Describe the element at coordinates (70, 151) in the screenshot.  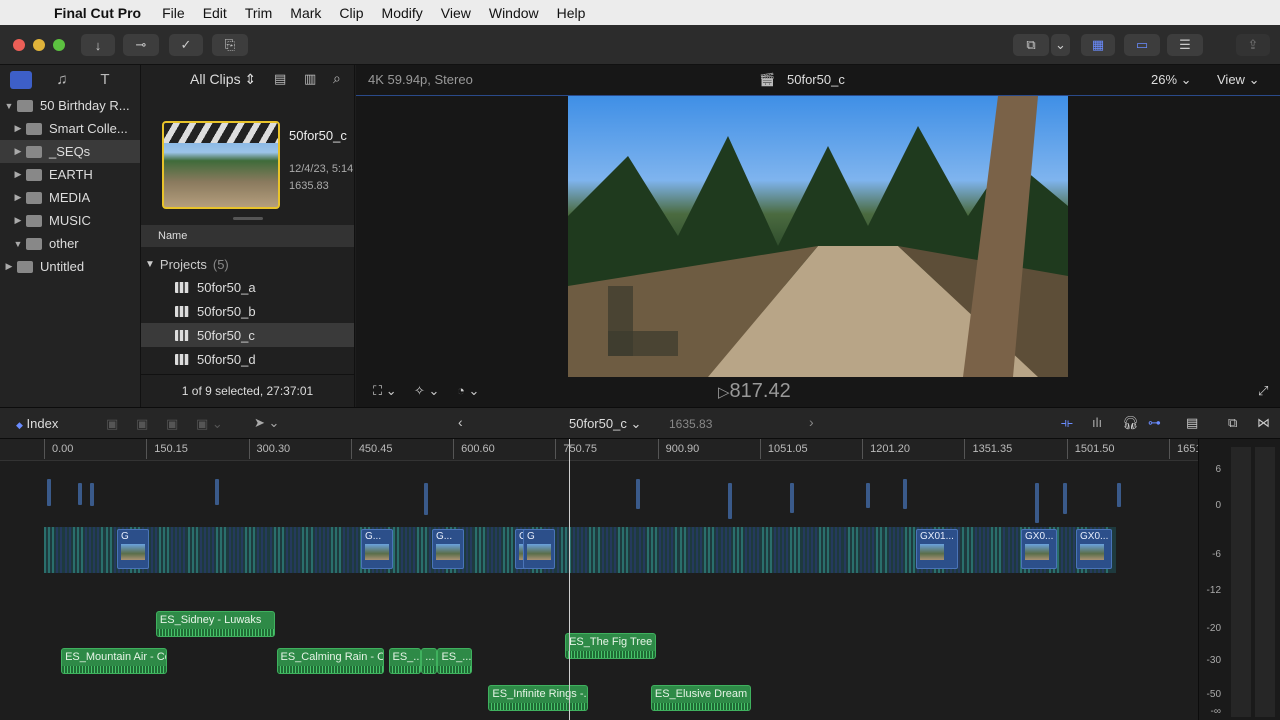
I see `library-item: ▶ _SEQs` at that location.